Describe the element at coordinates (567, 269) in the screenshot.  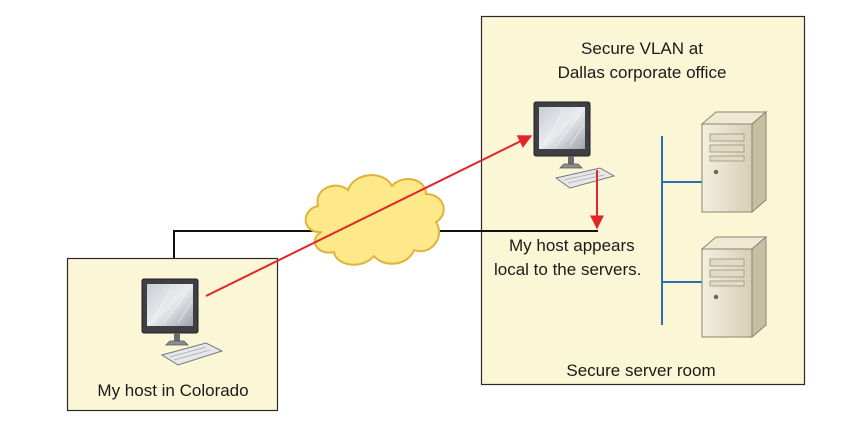
I see `appears-line2: local to the servers.` at that location.